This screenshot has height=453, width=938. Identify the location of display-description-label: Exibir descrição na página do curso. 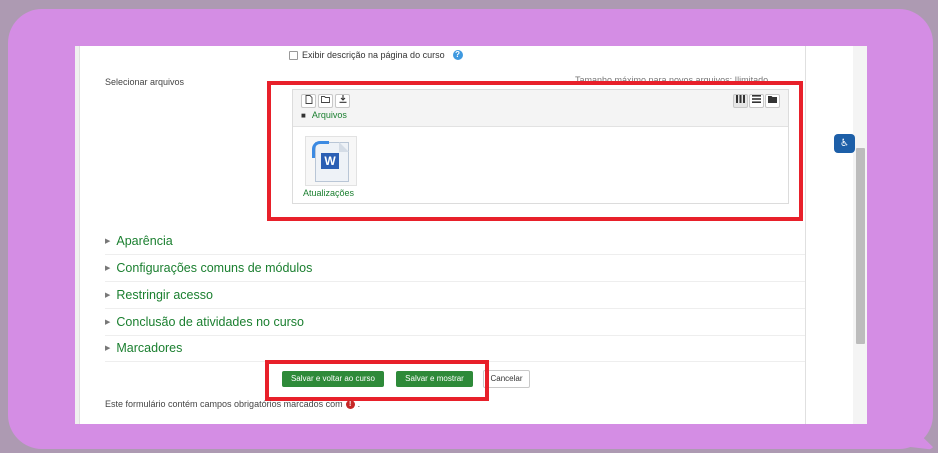
(373, 55).